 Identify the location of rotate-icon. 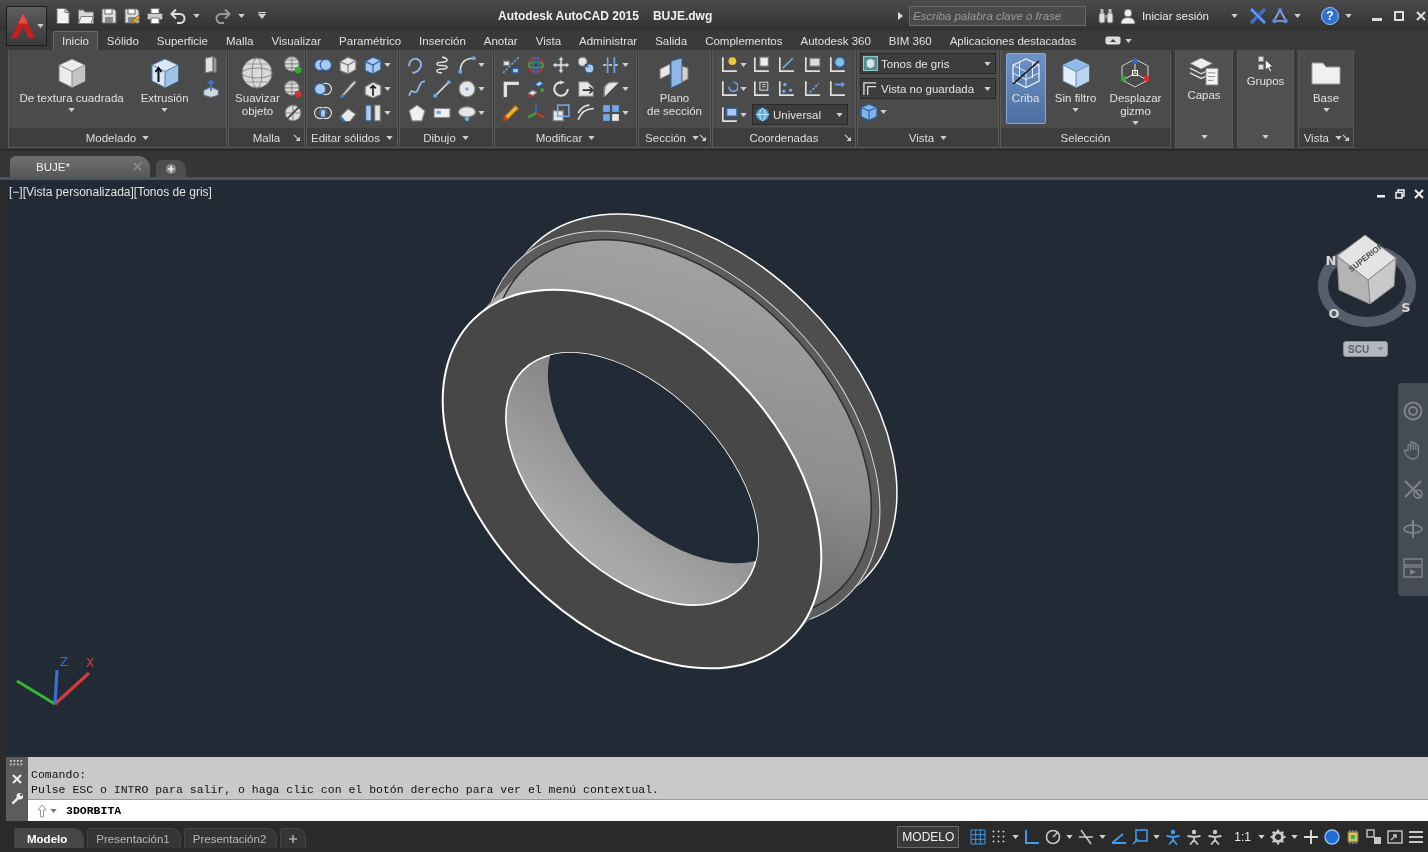
(561, 89).